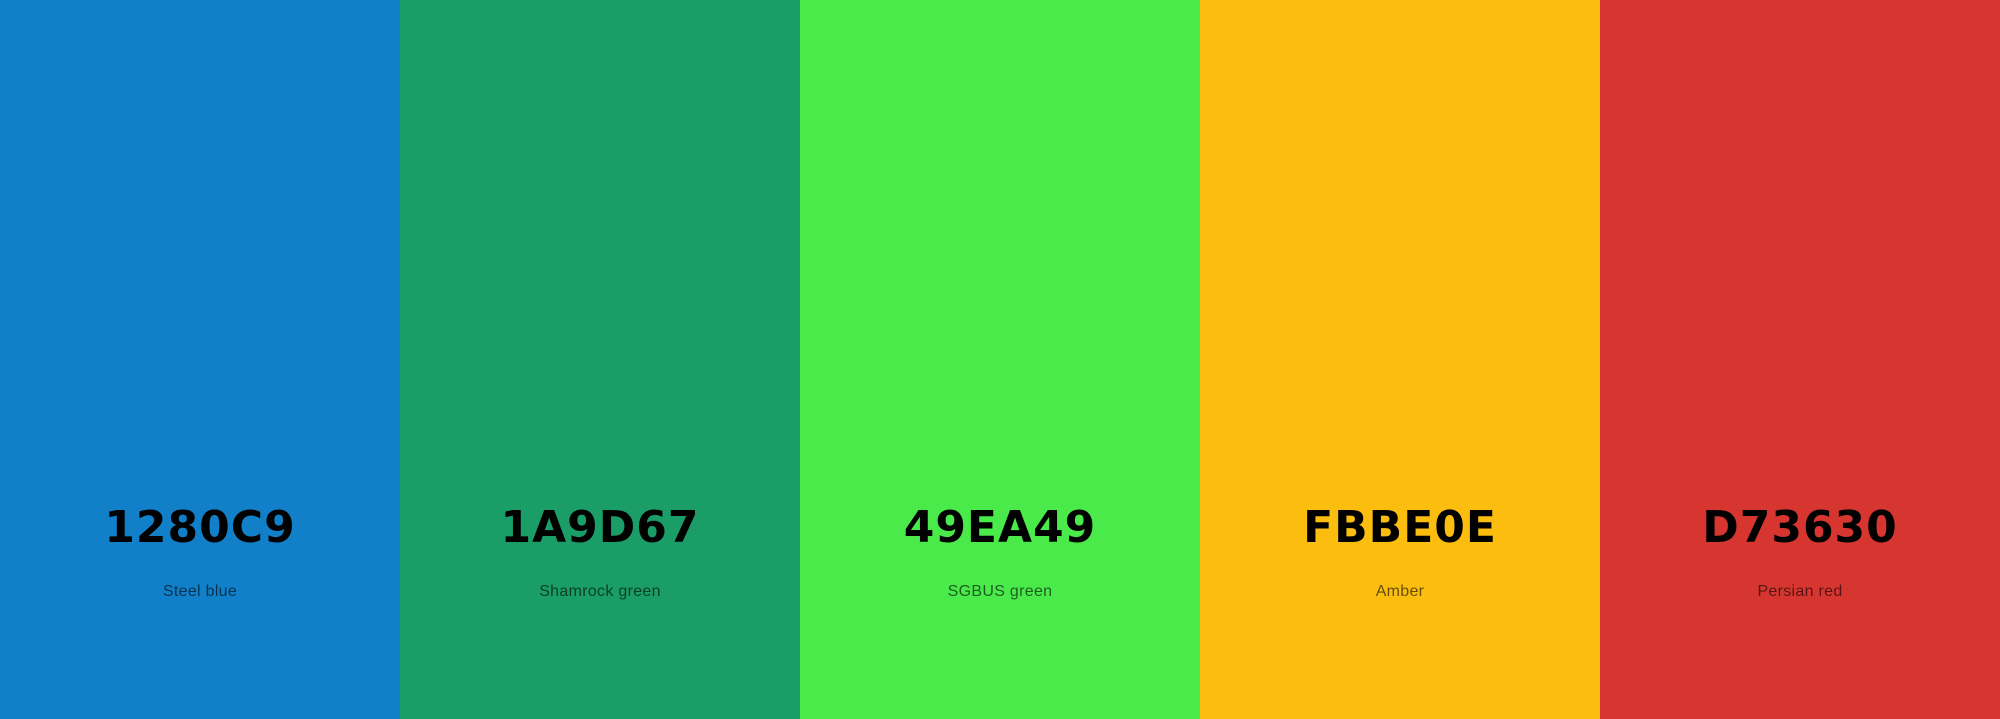 Image resolution: width=2000 pixels, height=719 pixels. Describe the element at coordinates (200, 591) in the screenshot. I see `color-name: Steel blue` at that location.